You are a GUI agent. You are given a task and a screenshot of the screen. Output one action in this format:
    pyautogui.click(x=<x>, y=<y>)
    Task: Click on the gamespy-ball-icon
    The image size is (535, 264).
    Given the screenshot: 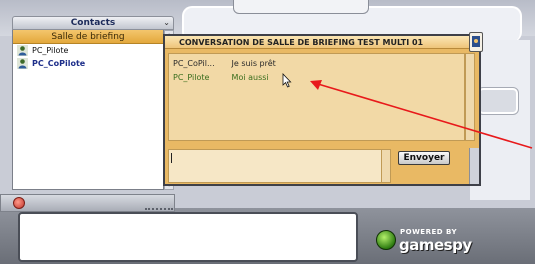 What is the action you would take?
    pyautogui.click(x=386, y=240)
    